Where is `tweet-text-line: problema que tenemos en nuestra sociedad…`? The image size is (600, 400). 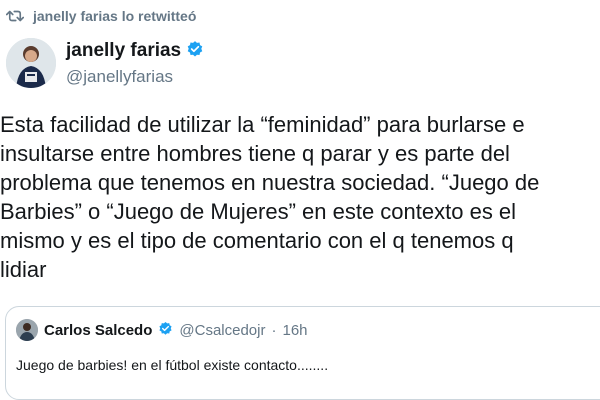
tweet-text-line: problema que tenemos en nuestra sociedad… is located at coordinates (270, 182).